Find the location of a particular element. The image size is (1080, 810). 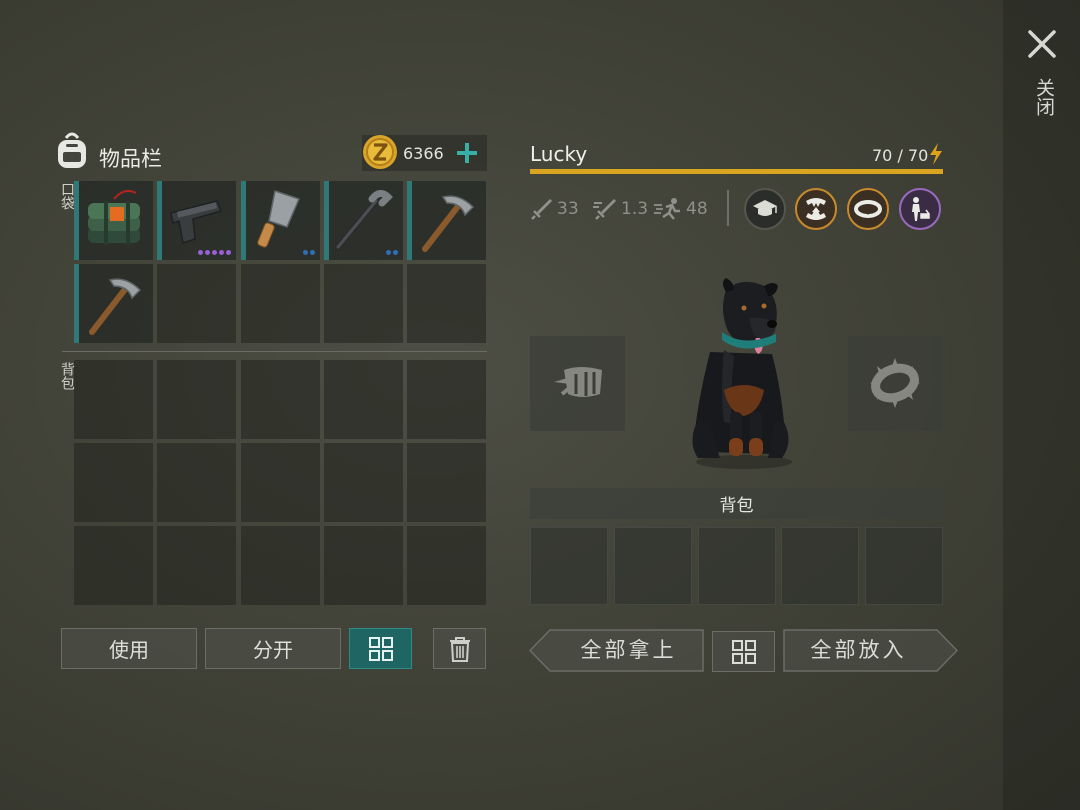

pet-backpack-label: 背包 is located at coordinates (736, 506).